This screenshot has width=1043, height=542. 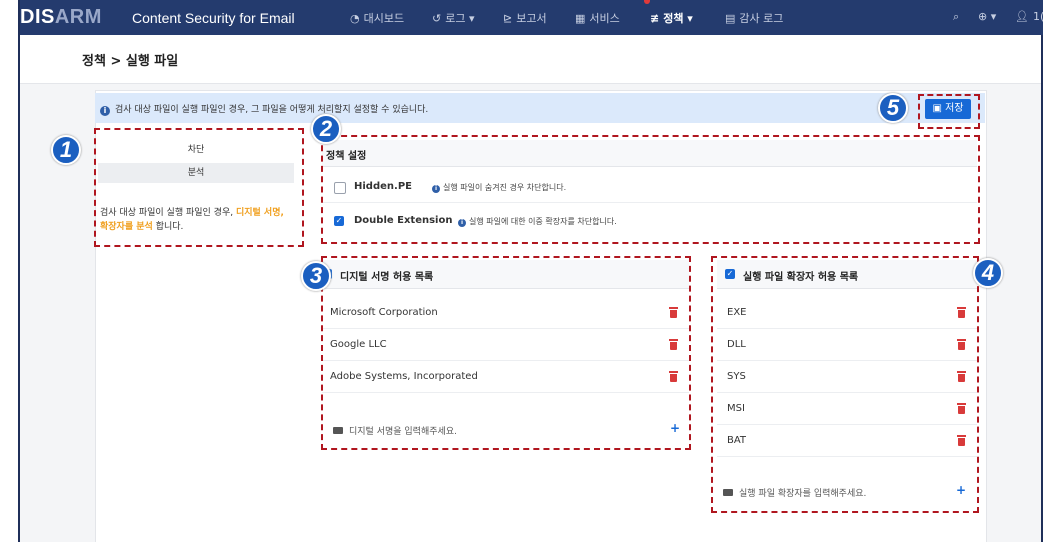 What do you see at coordinates (326, 129) in the screenshot?
I see `callout-2: 2` at bounding box center [326, 129].